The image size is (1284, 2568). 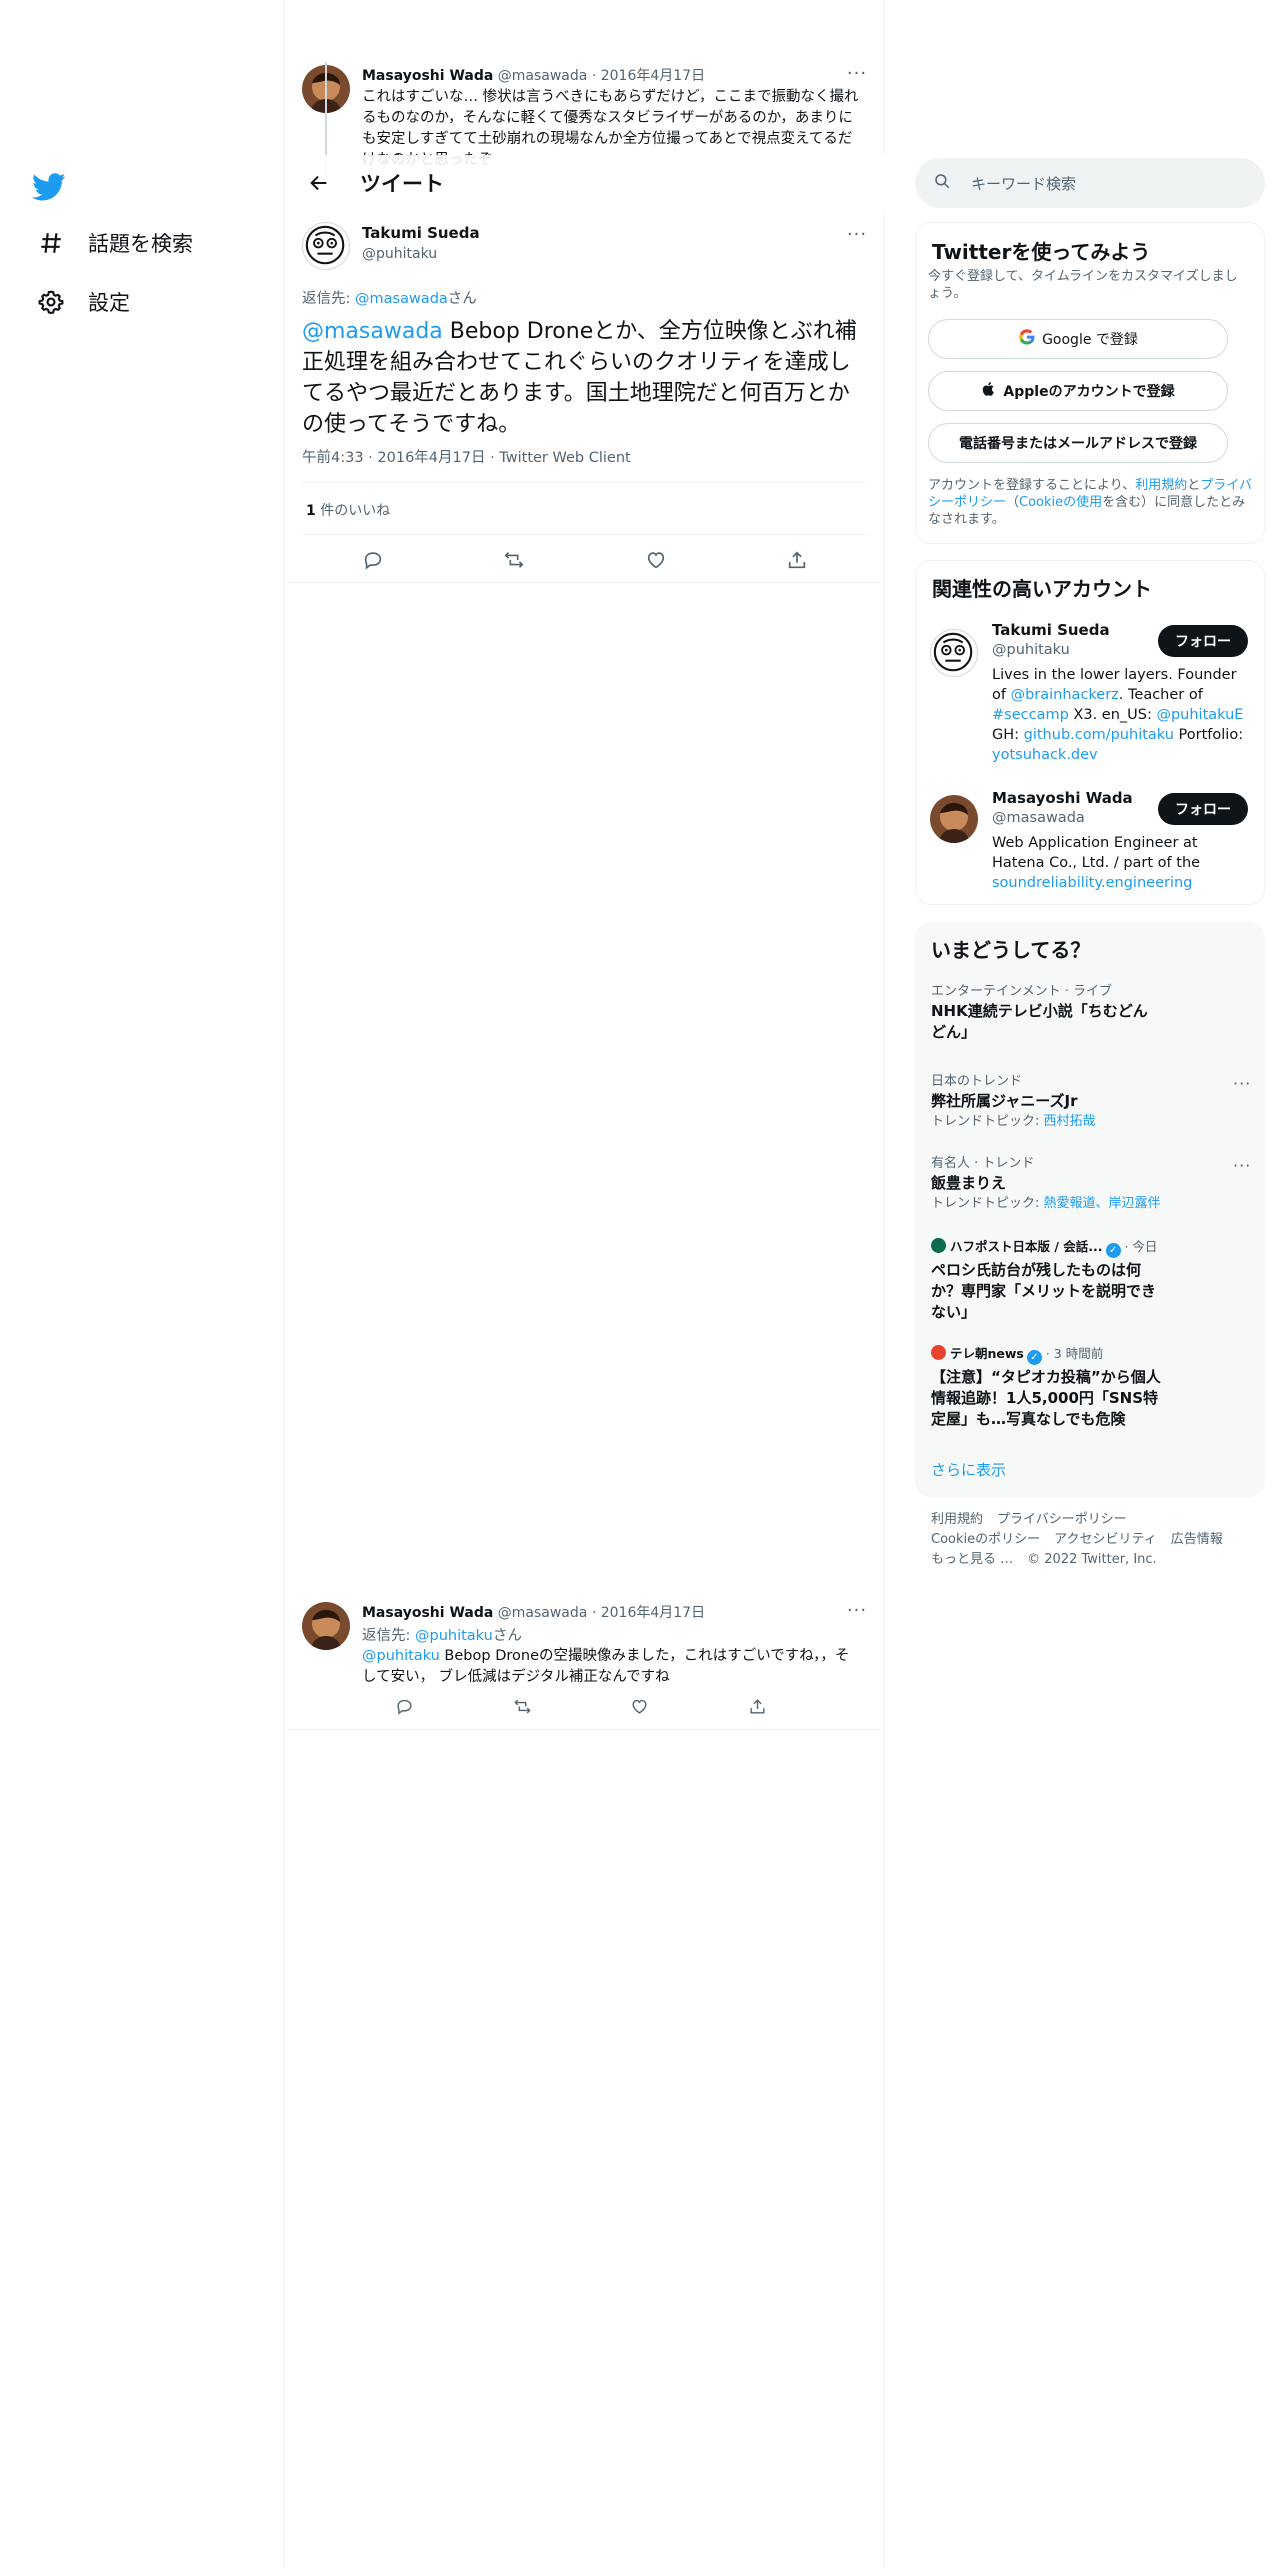 I want to click on likes-count: 1 件のいいね, so click(x=348, y=510).